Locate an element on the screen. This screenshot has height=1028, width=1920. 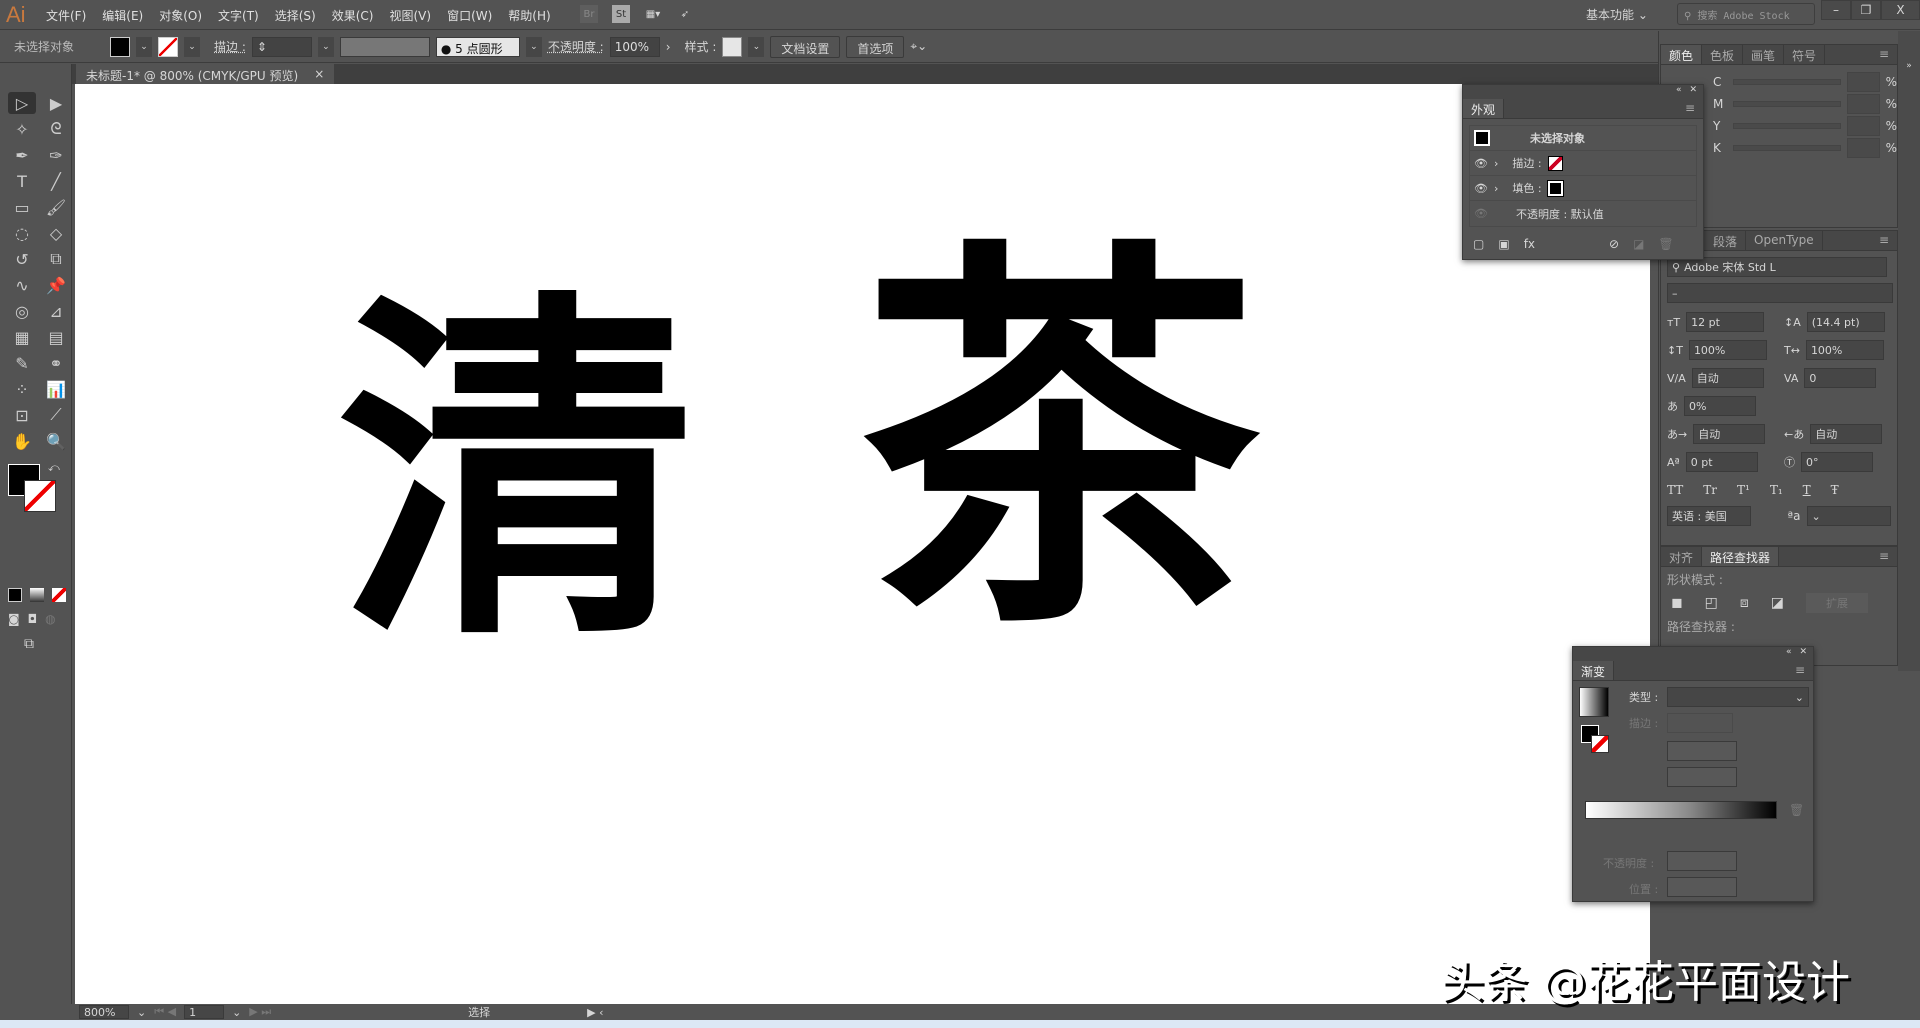
menu-file: 文件(F) is located at coordinates (66, 15).